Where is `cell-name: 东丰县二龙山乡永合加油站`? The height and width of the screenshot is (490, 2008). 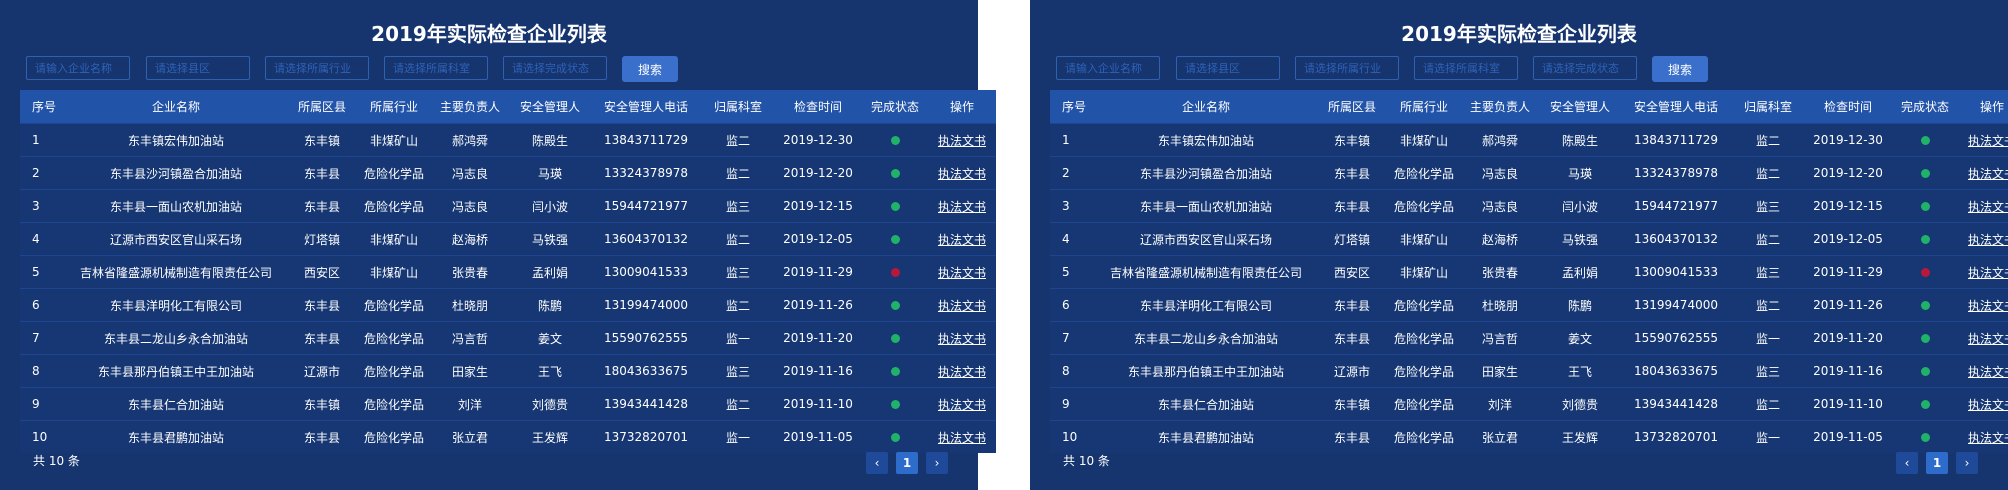
cell-name: 东丰县二龙山乡永合加油站 is located at coordinates (1206, 338).